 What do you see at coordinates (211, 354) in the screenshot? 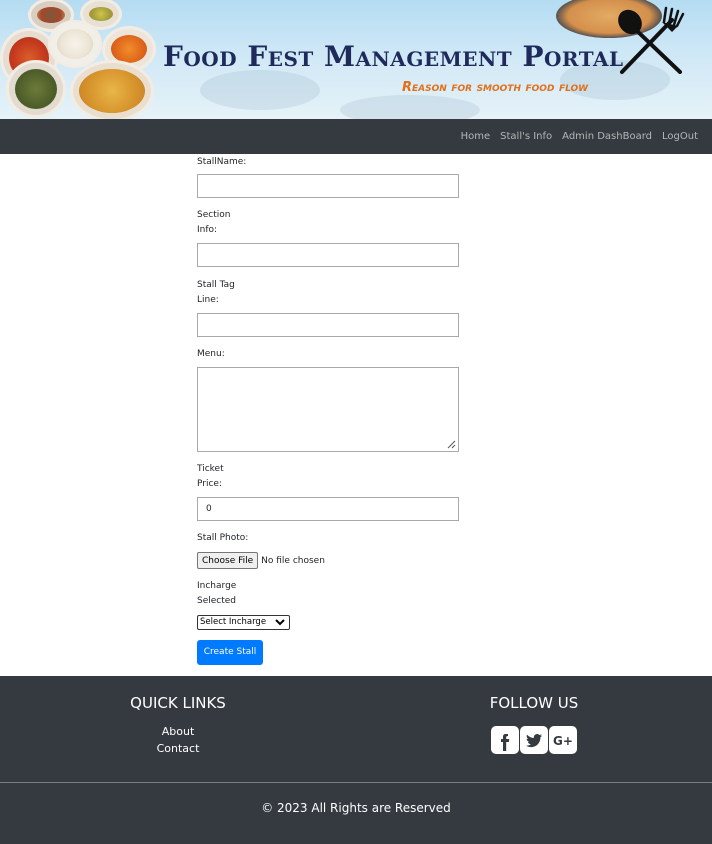
I see `menu-label: Menu:` at bounding box center [211, 354].